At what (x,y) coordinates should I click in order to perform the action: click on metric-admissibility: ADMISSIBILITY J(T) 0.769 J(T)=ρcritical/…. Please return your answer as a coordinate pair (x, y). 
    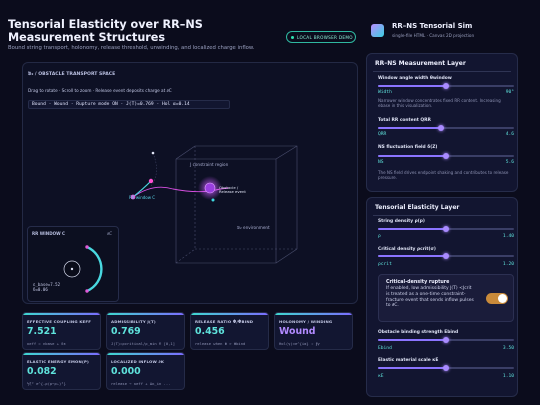
    Looking at the image, I should click on (145, 331).